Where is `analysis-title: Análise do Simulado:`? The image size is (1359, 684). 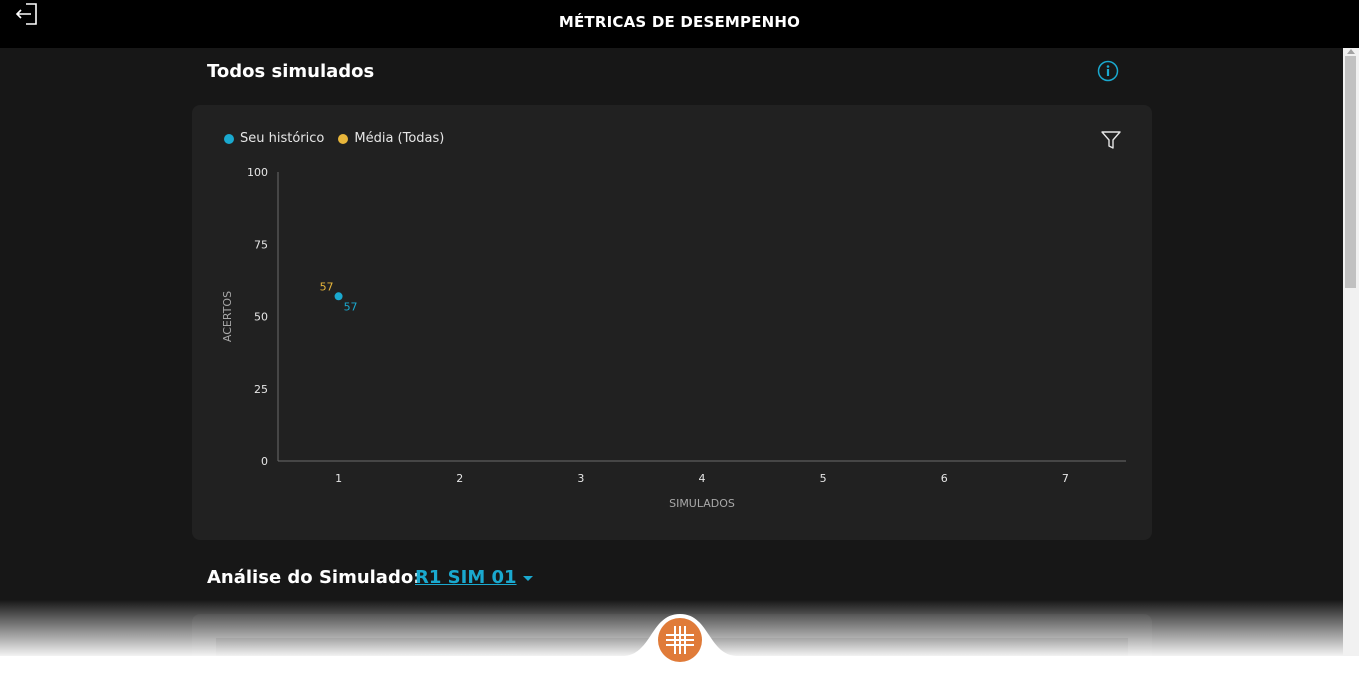 analysis-title: Análise do Simulado: is located at coordinates (314, 577).